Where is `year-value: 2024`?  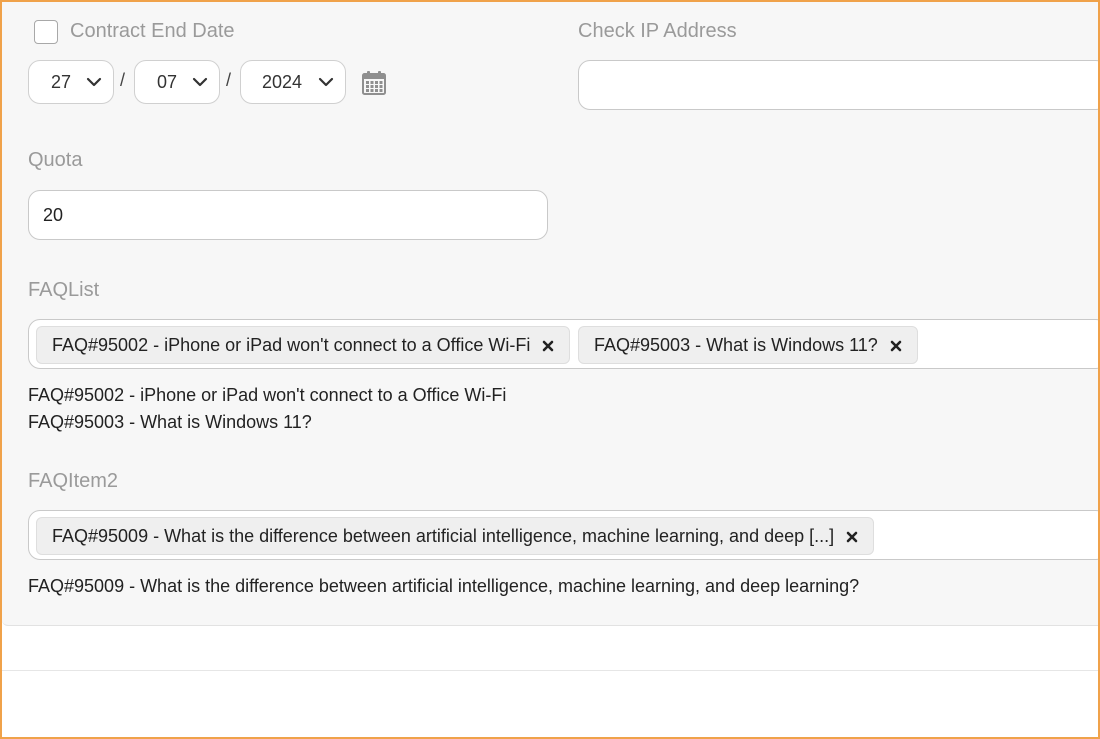
year-value: 2024 is located at coordinates (282, 81).